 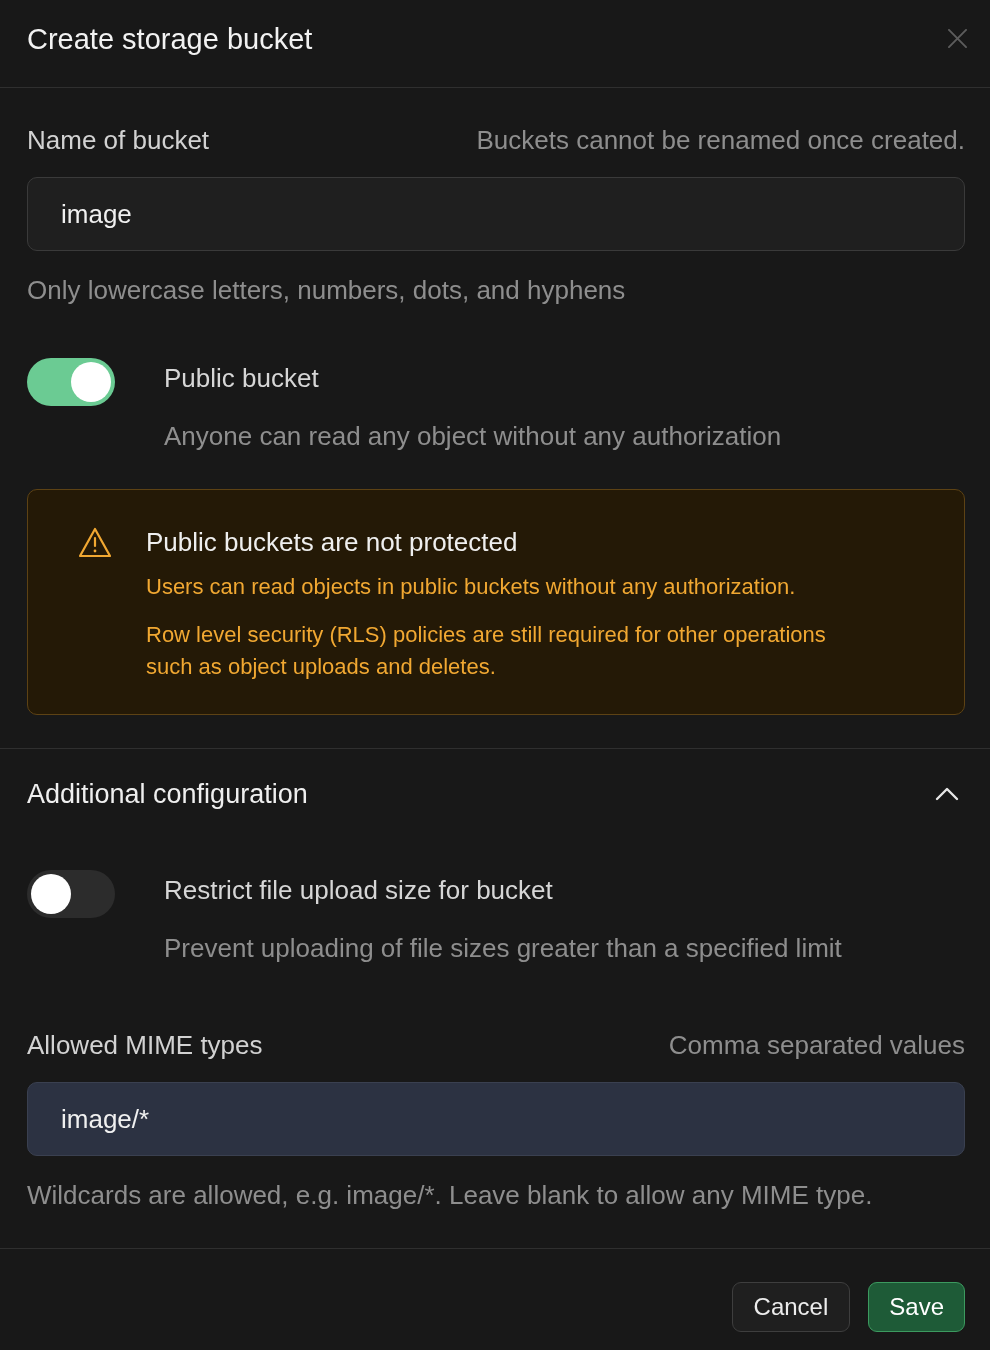 I want to click on toggle-description: Anyone can read any object without any authorization, so click(x=473, y=436).